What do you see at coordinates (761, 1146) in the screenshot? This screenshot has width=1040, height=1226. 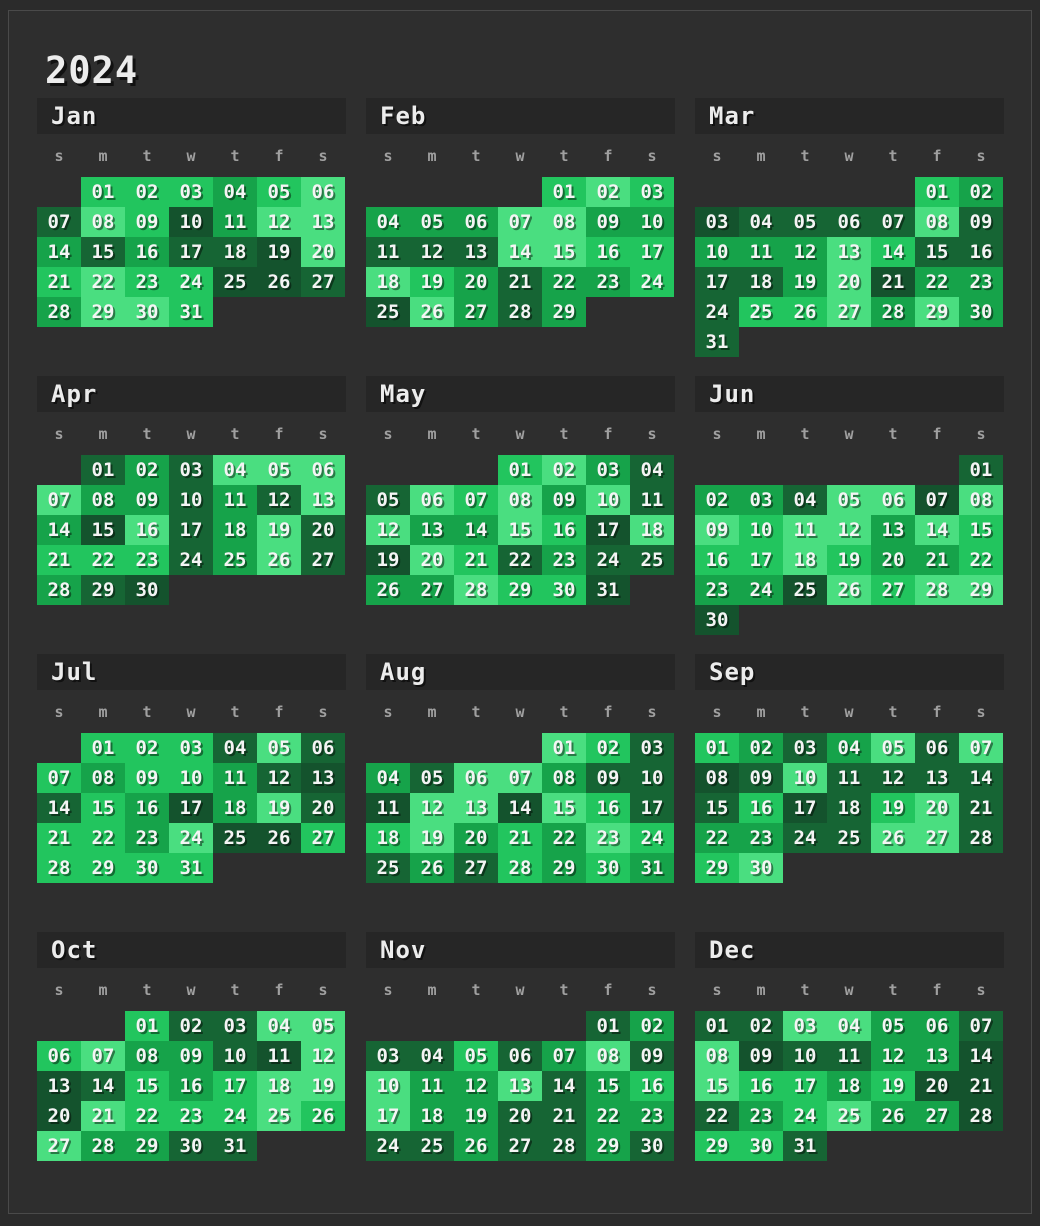 I see `day-cell: 30` at bounding box center [761, 1146].